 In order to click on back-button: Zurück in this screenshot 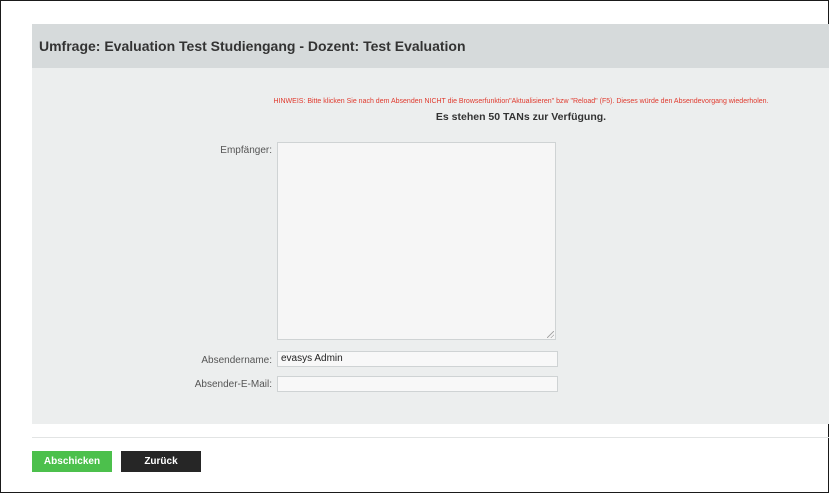, I will do `click(161, 461)`.